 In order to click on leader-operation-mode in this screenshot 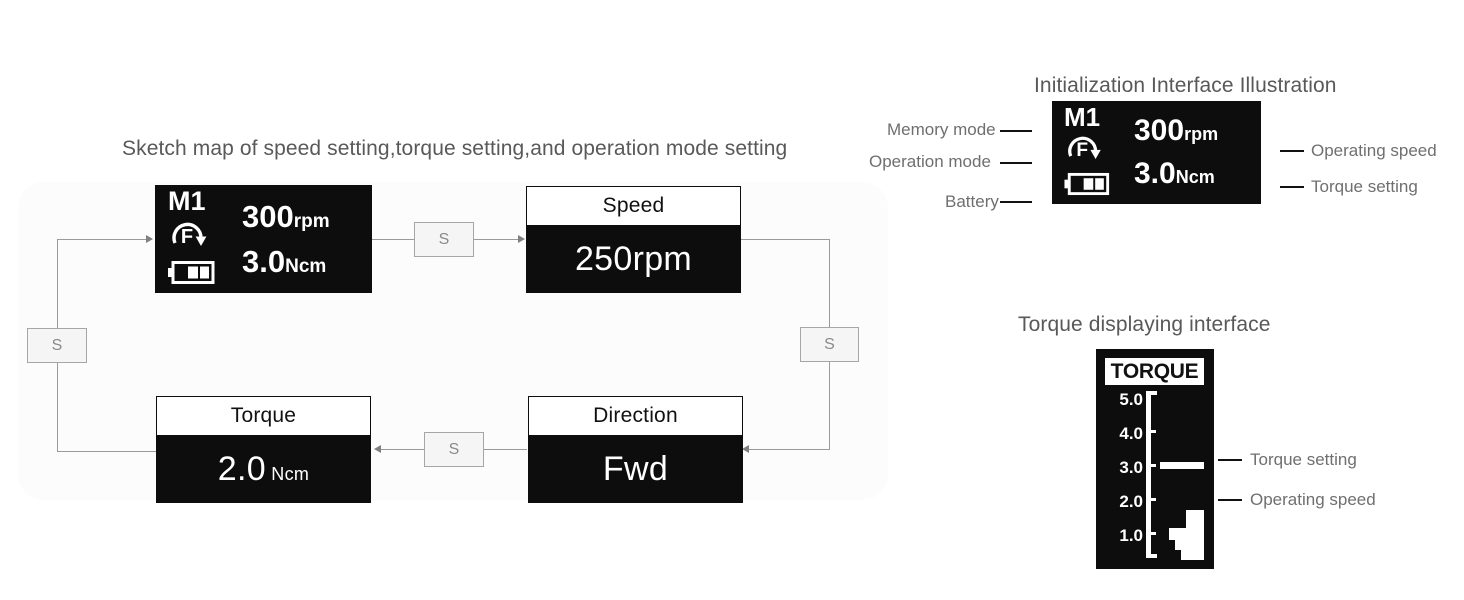, I will do `click(1016, 163)`.